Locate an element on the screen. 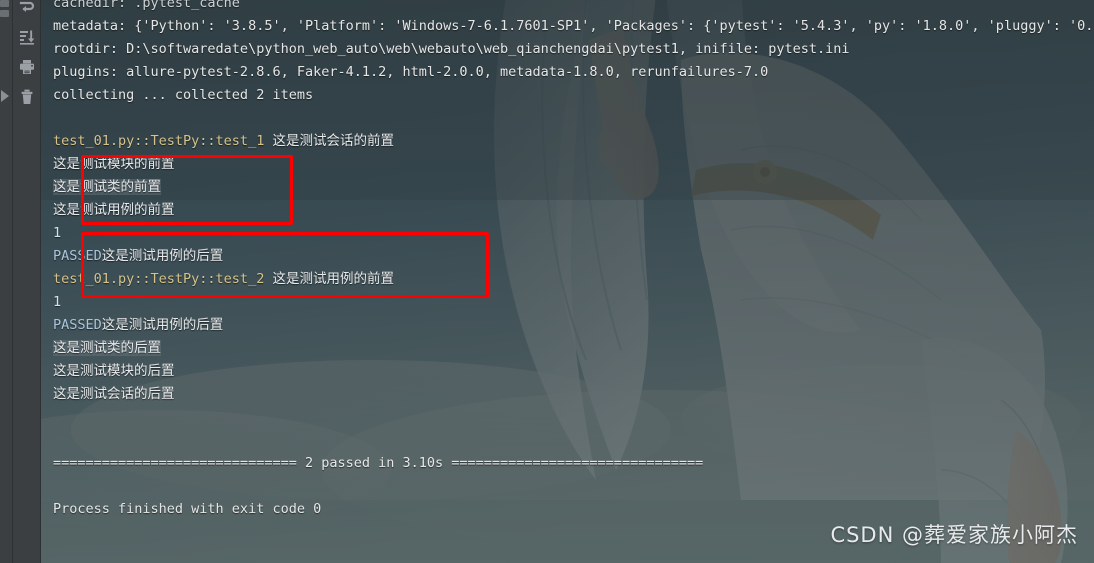 The image size is (1094, 563). console-line: collecting ... collected 2 items is located at coordinates (573, 95).